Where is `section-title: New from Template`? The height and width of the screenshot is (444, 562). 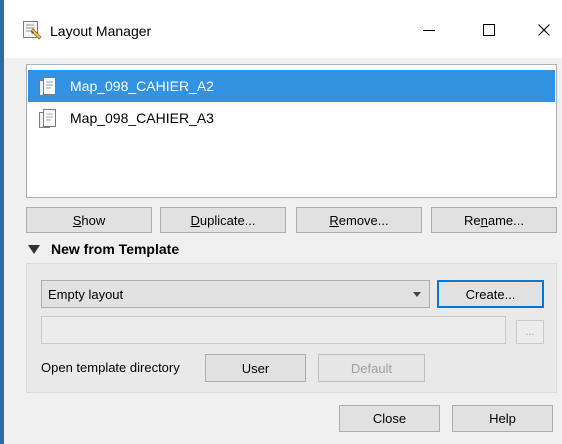 section-title: New from Template is located at coordinates (115, 249).